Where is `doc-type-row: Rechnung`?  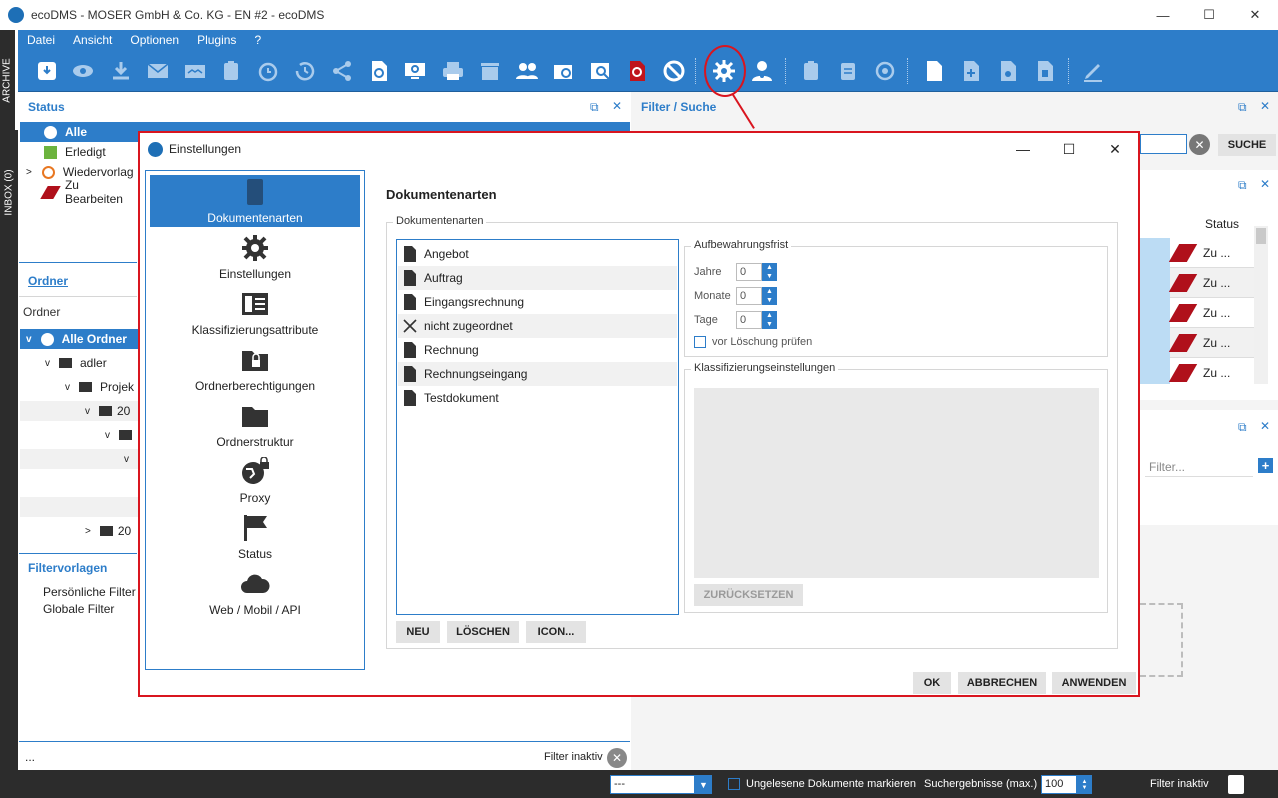
doc-type-row: Rechnung is located at coordinates (537, 350).